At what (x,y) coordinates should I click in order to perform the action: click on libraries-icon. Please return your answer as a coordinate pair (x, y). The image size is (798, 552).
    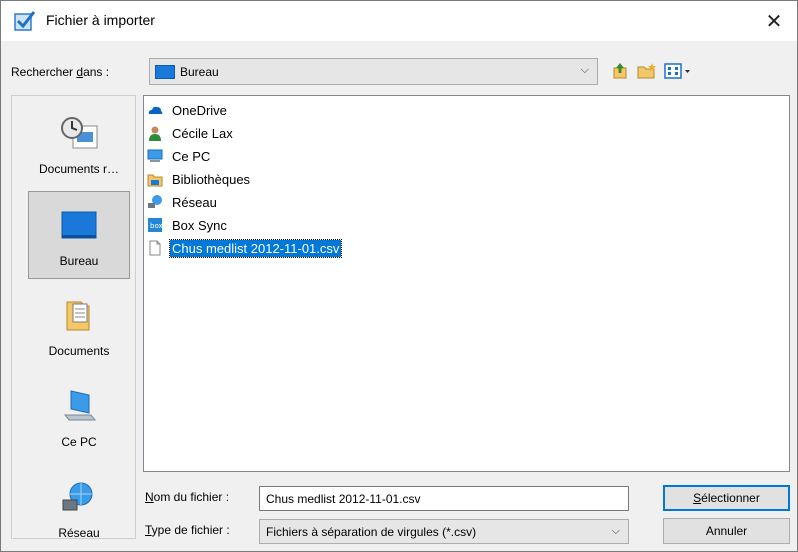
    Looking at the image, I should click on (155, 180).